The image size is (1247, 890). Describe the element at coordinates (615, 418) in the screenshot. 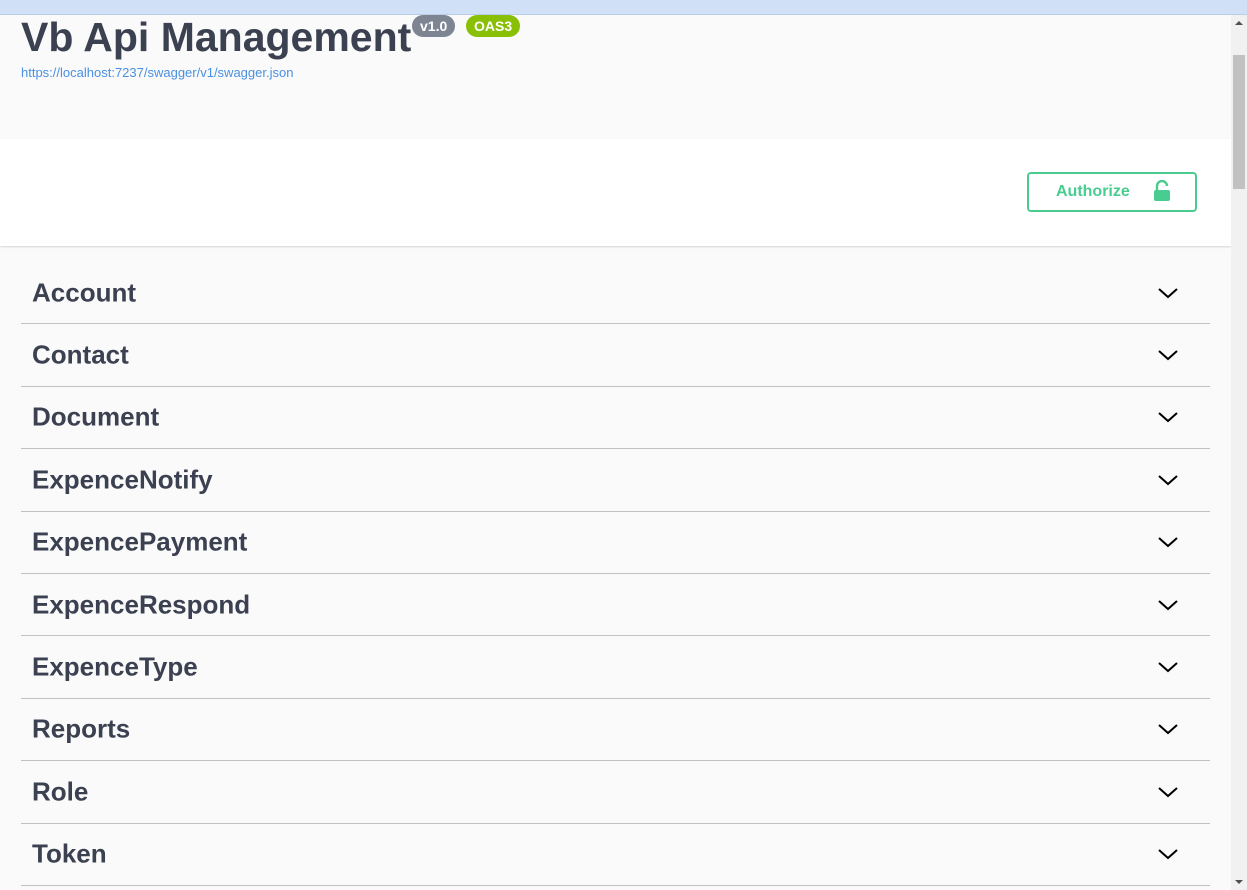

I see `tag-section: Document` at that location.